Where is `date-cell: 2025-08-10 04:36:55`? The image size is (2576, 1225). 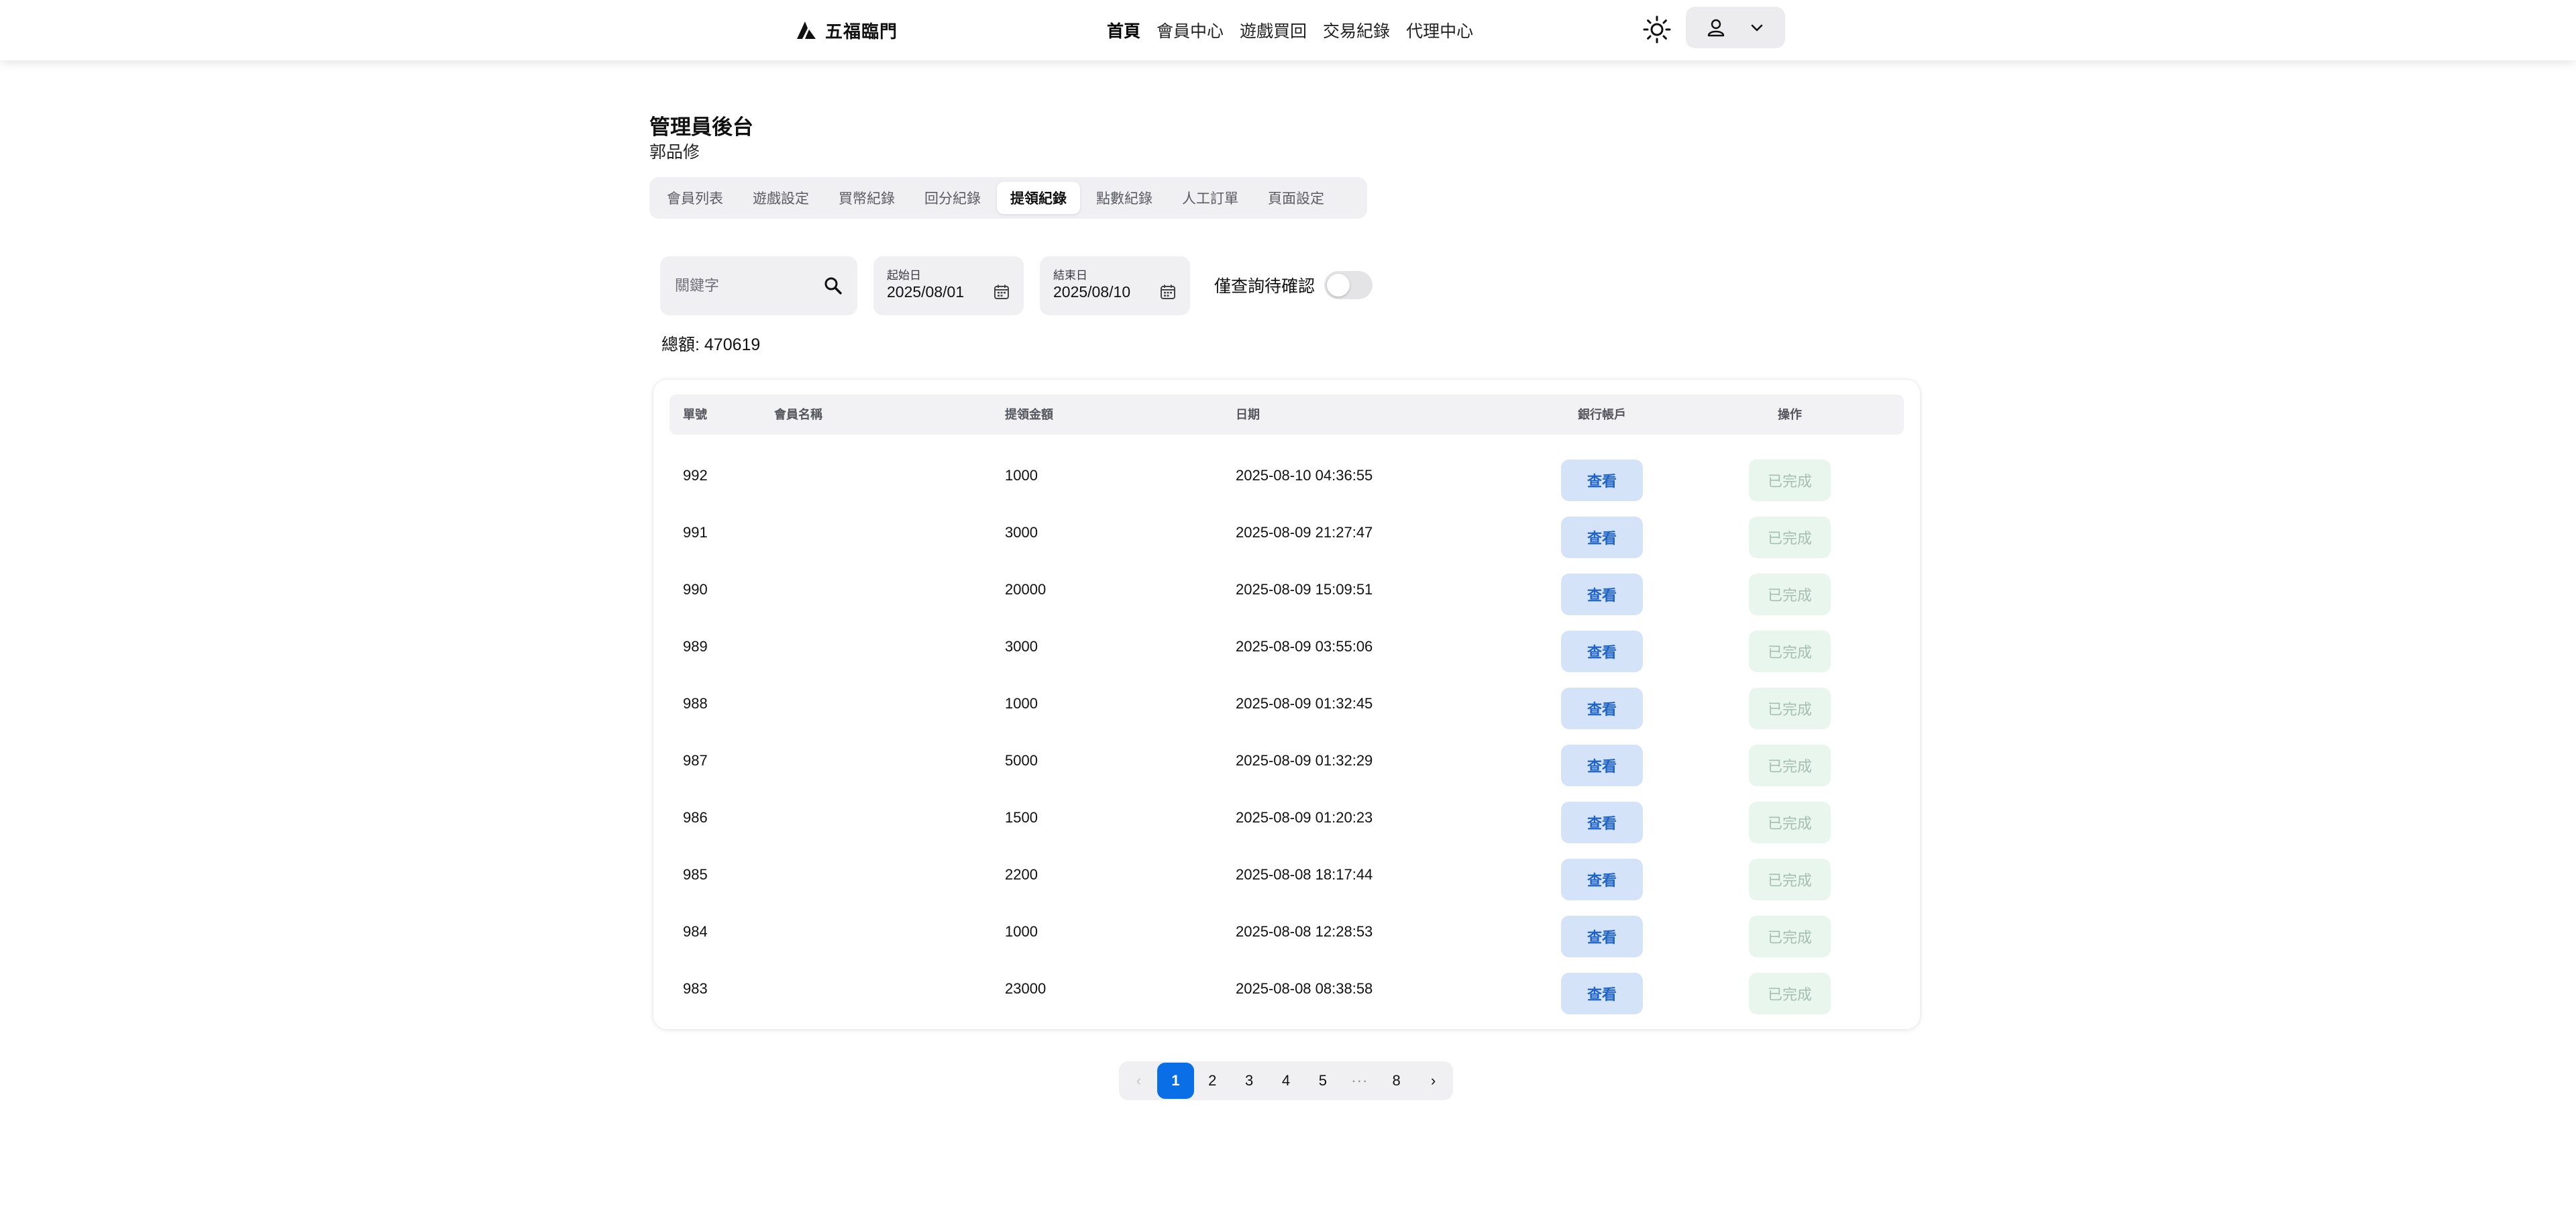
date-cell: 2025-08-10 04:36:55 is located at coordinates (1304, 475).